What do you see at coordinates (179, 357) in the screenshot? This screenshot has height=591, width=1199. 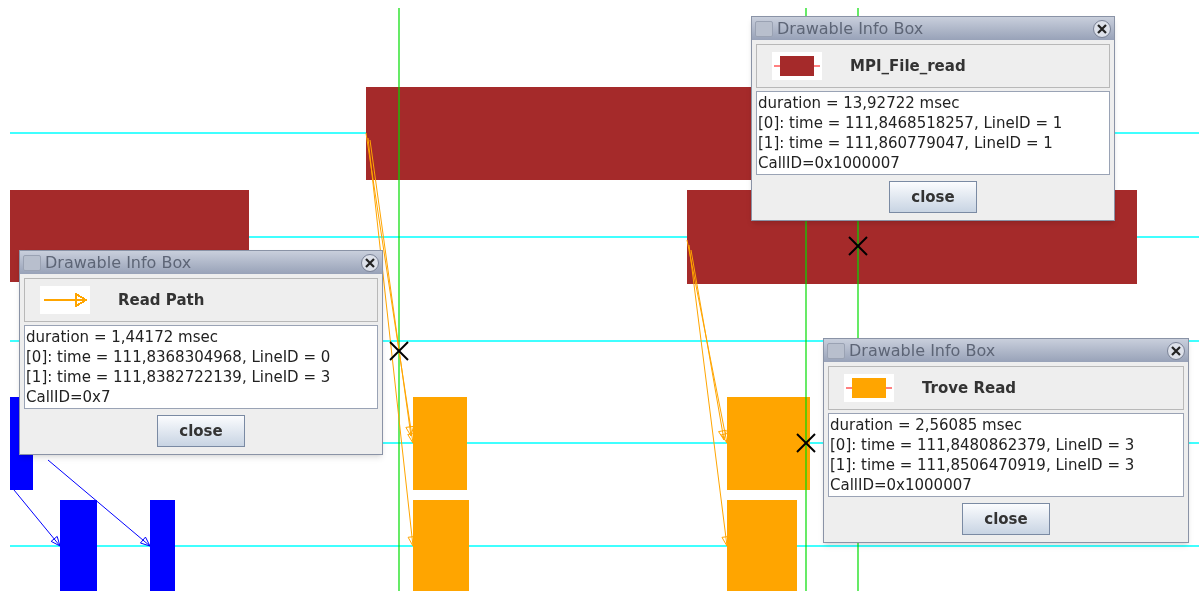 I see `info-line: [0]: time = 111,8368304968, LineID = 0` at bounding box center [179, 357].